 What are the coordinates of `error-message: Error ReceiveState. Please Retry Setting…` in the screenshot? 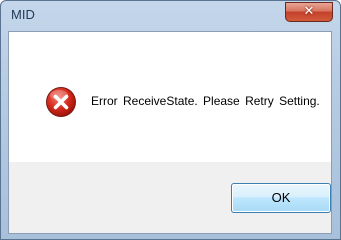 It's located at (205, 101).